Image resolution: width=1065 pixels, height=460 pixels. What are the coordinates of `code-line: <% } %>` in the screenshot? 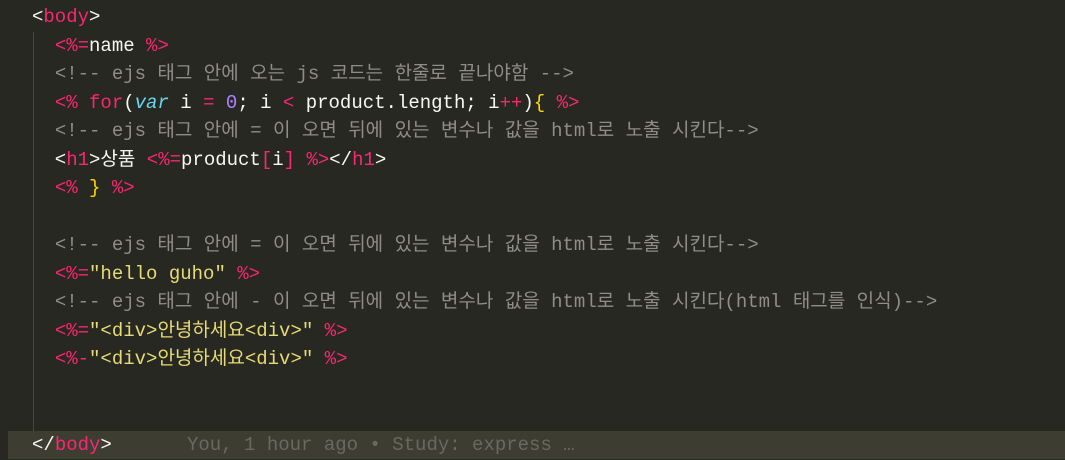 It's located at (536, 188).